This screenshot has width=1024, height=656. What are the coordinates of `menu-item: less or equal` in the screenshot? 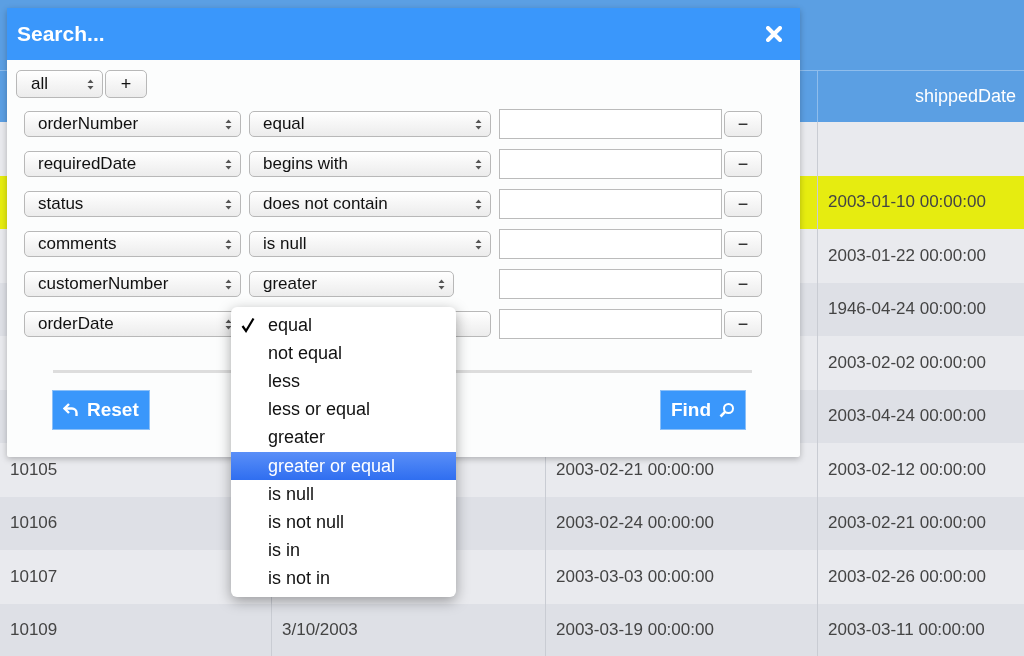 It's located at (343, 409).